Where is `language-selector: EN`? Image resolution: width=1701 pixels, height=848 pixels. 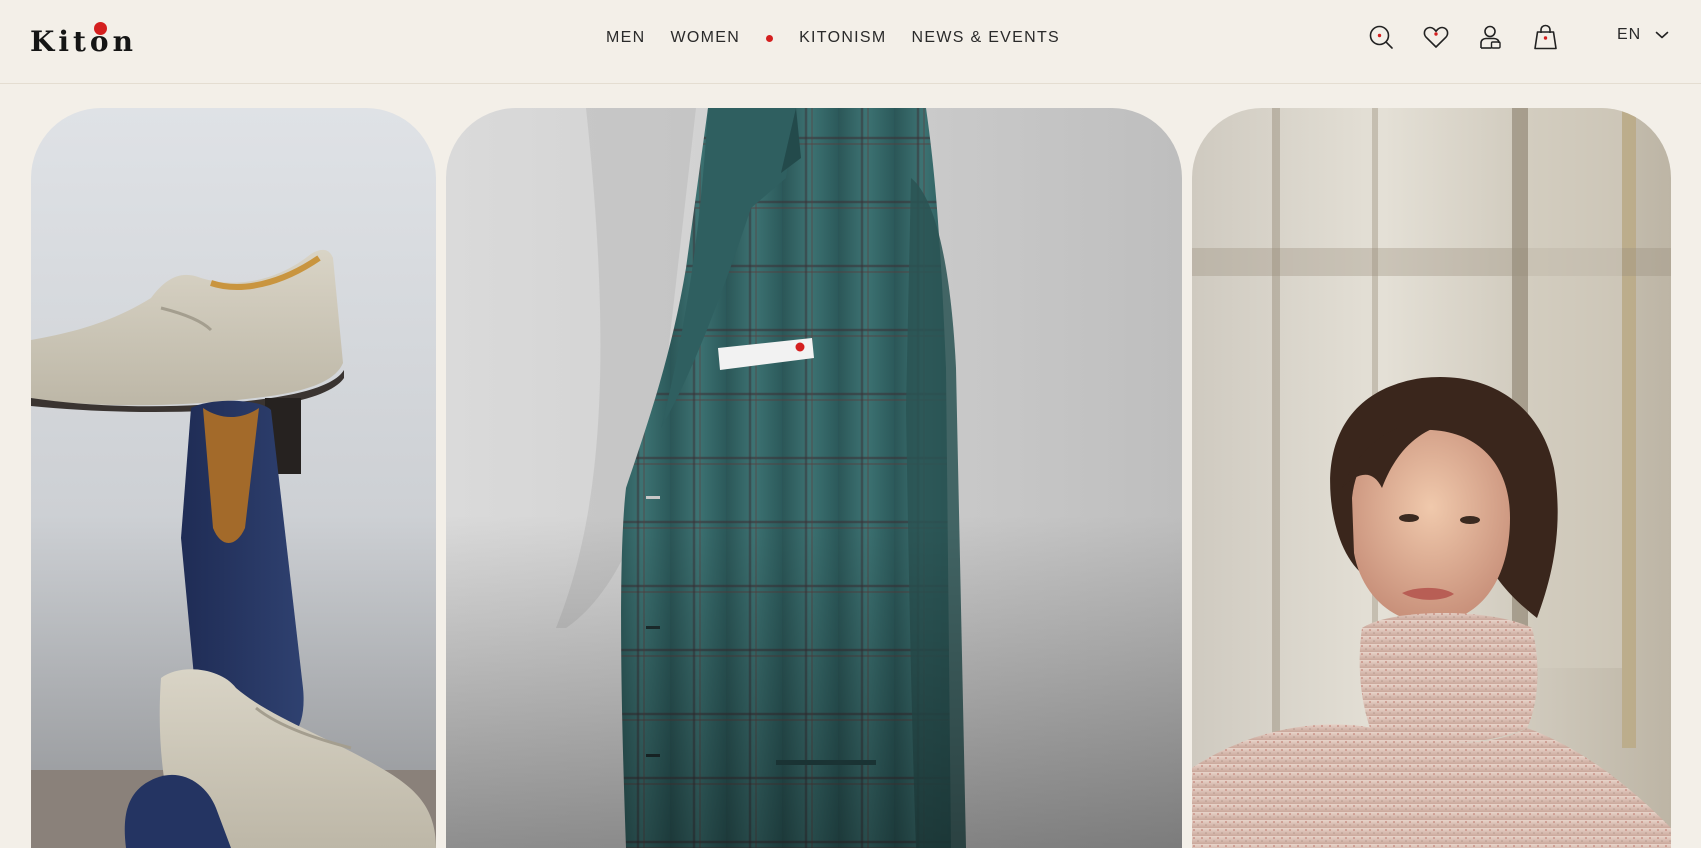
language-selector: EN is located at coordinates (1643, 35).